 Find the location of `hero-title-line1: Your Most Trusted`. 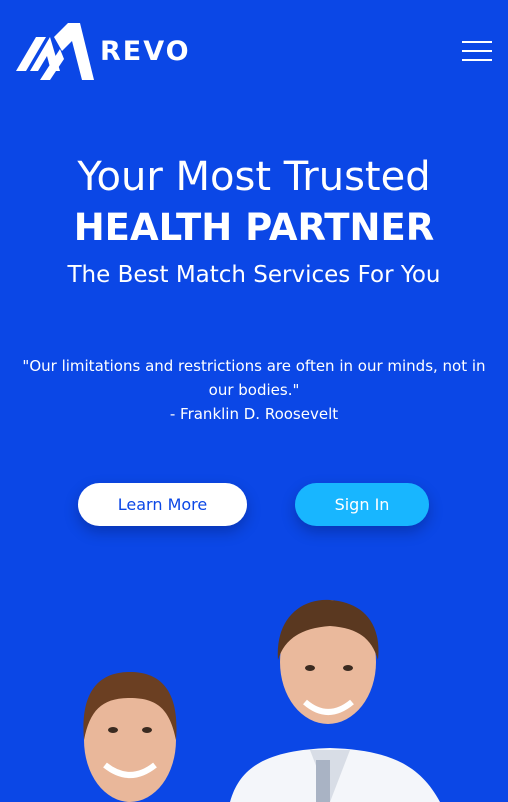

hero-title-line1: Your Most Trusted is located at coordinates (254, 177).